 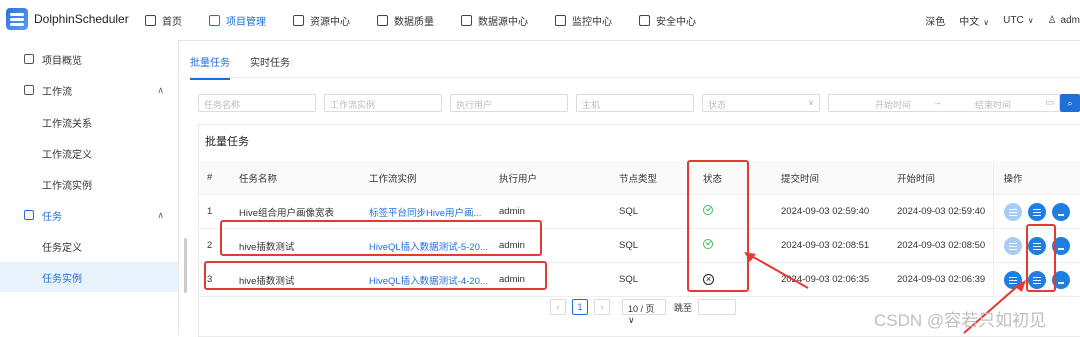 What do you see at coordinates (509, 103) in the screenshot?
I see `executor-input: 执行用户` at bounding box center [509, 103].